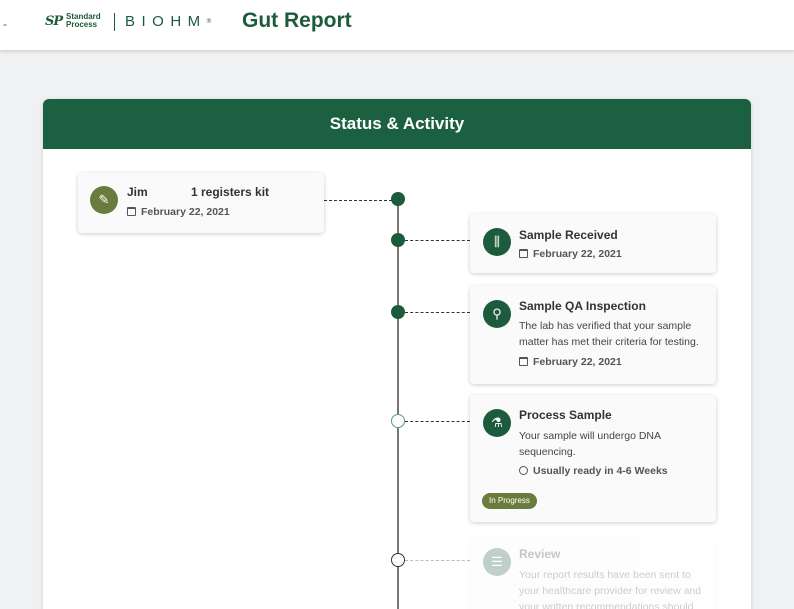 The width and height of the screenshot is (794, 609). I want to click on sp-logo-mark: SP, so click(54, 21).